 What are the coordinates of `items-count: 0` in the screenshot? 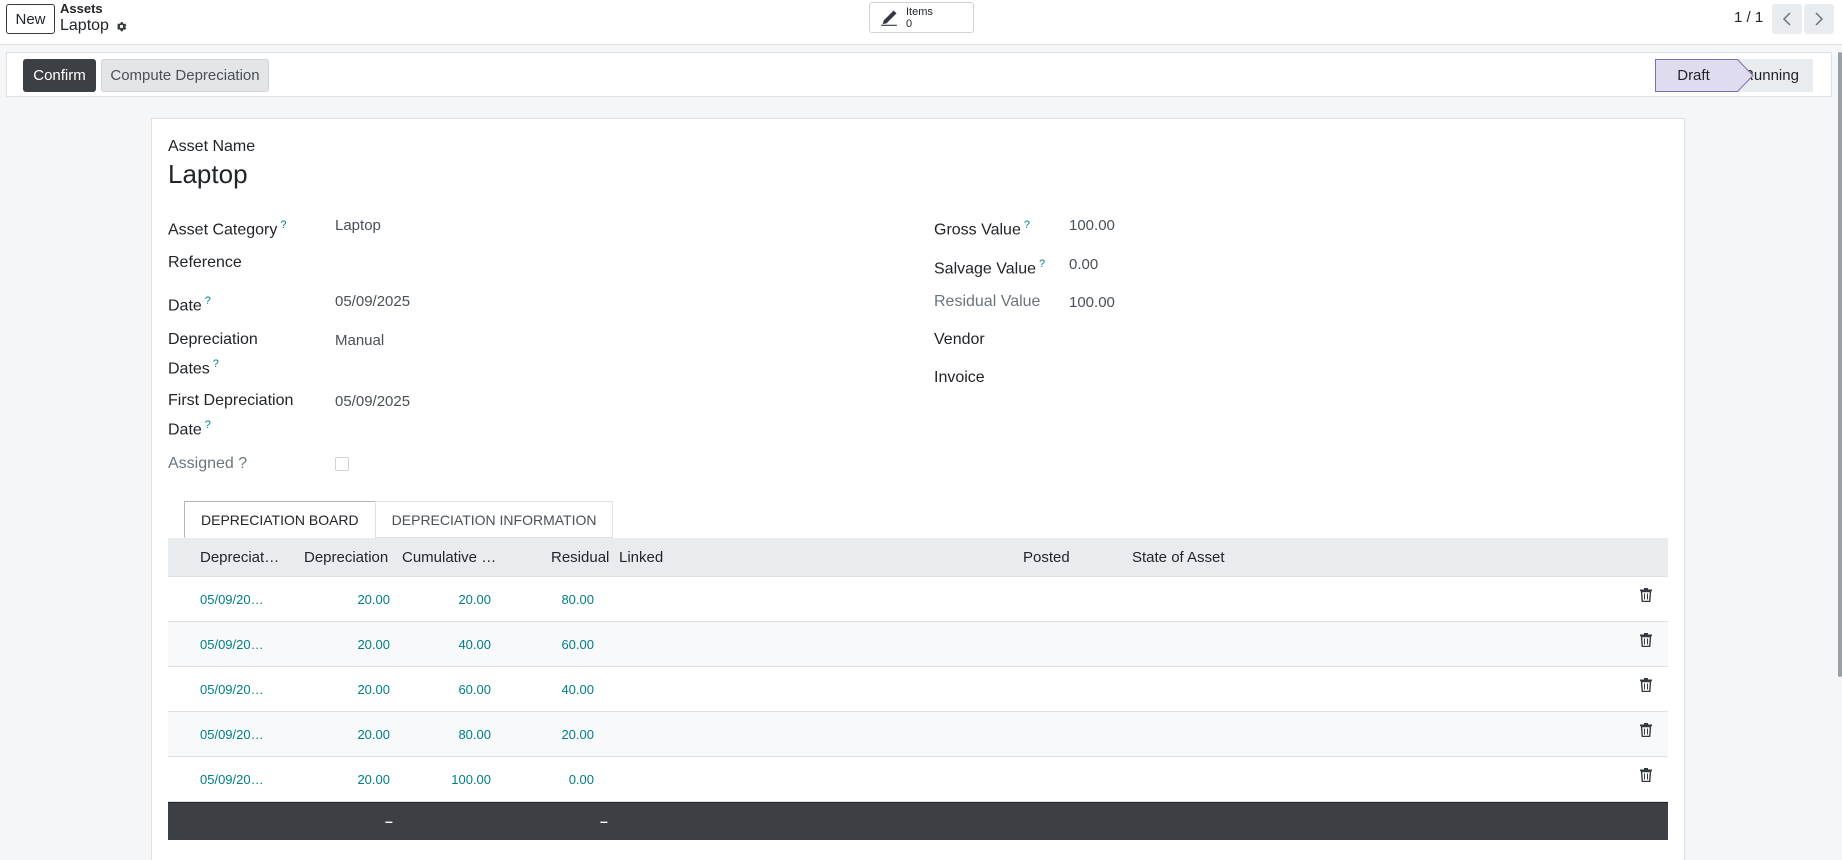 It's located at (909, 23).